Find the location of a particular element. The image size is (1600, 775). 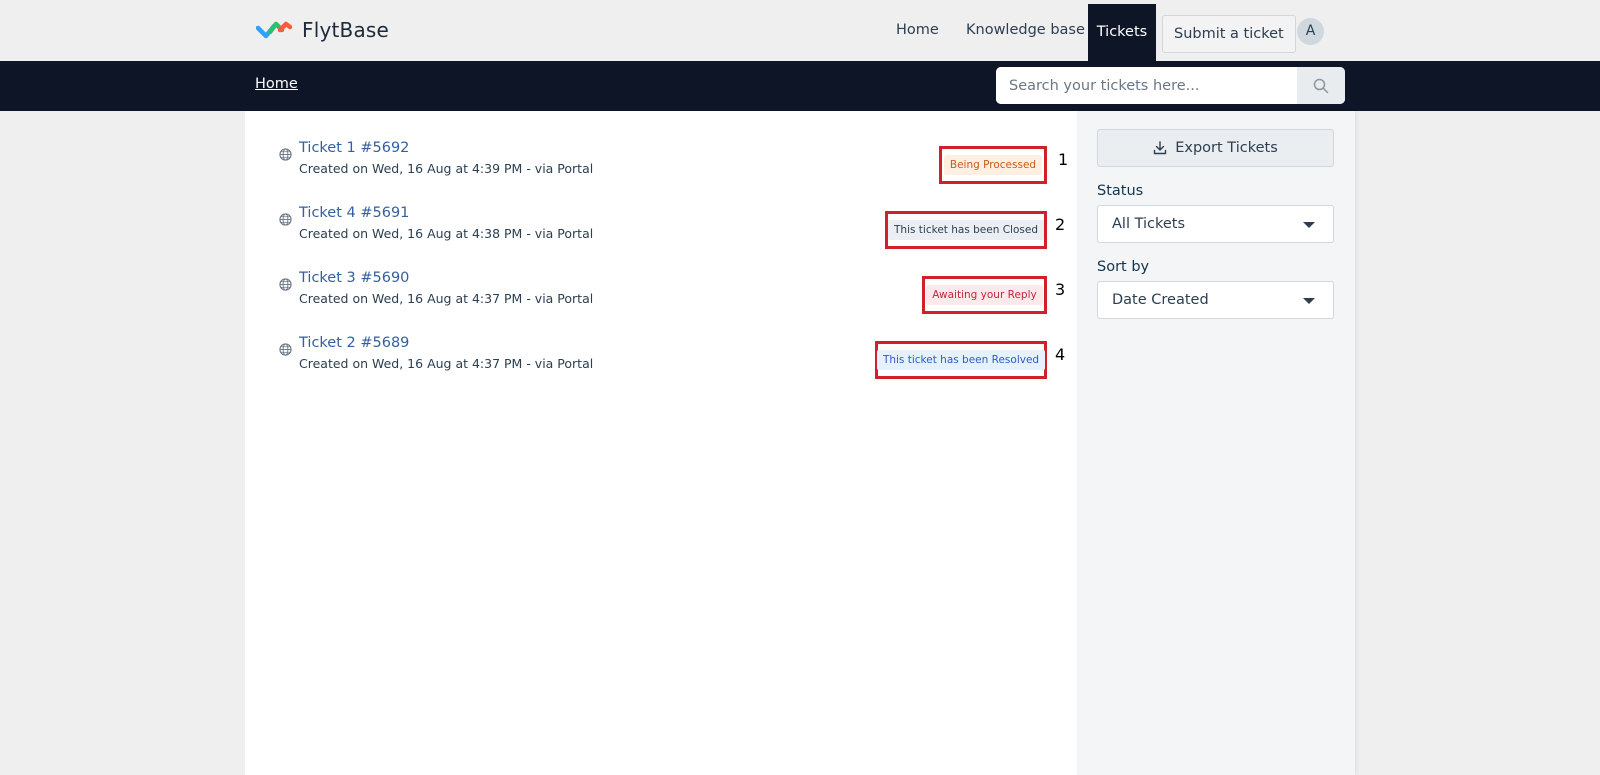

ticket-title-link: Ticket 2 #5689 is located at coordinates (354, 343).